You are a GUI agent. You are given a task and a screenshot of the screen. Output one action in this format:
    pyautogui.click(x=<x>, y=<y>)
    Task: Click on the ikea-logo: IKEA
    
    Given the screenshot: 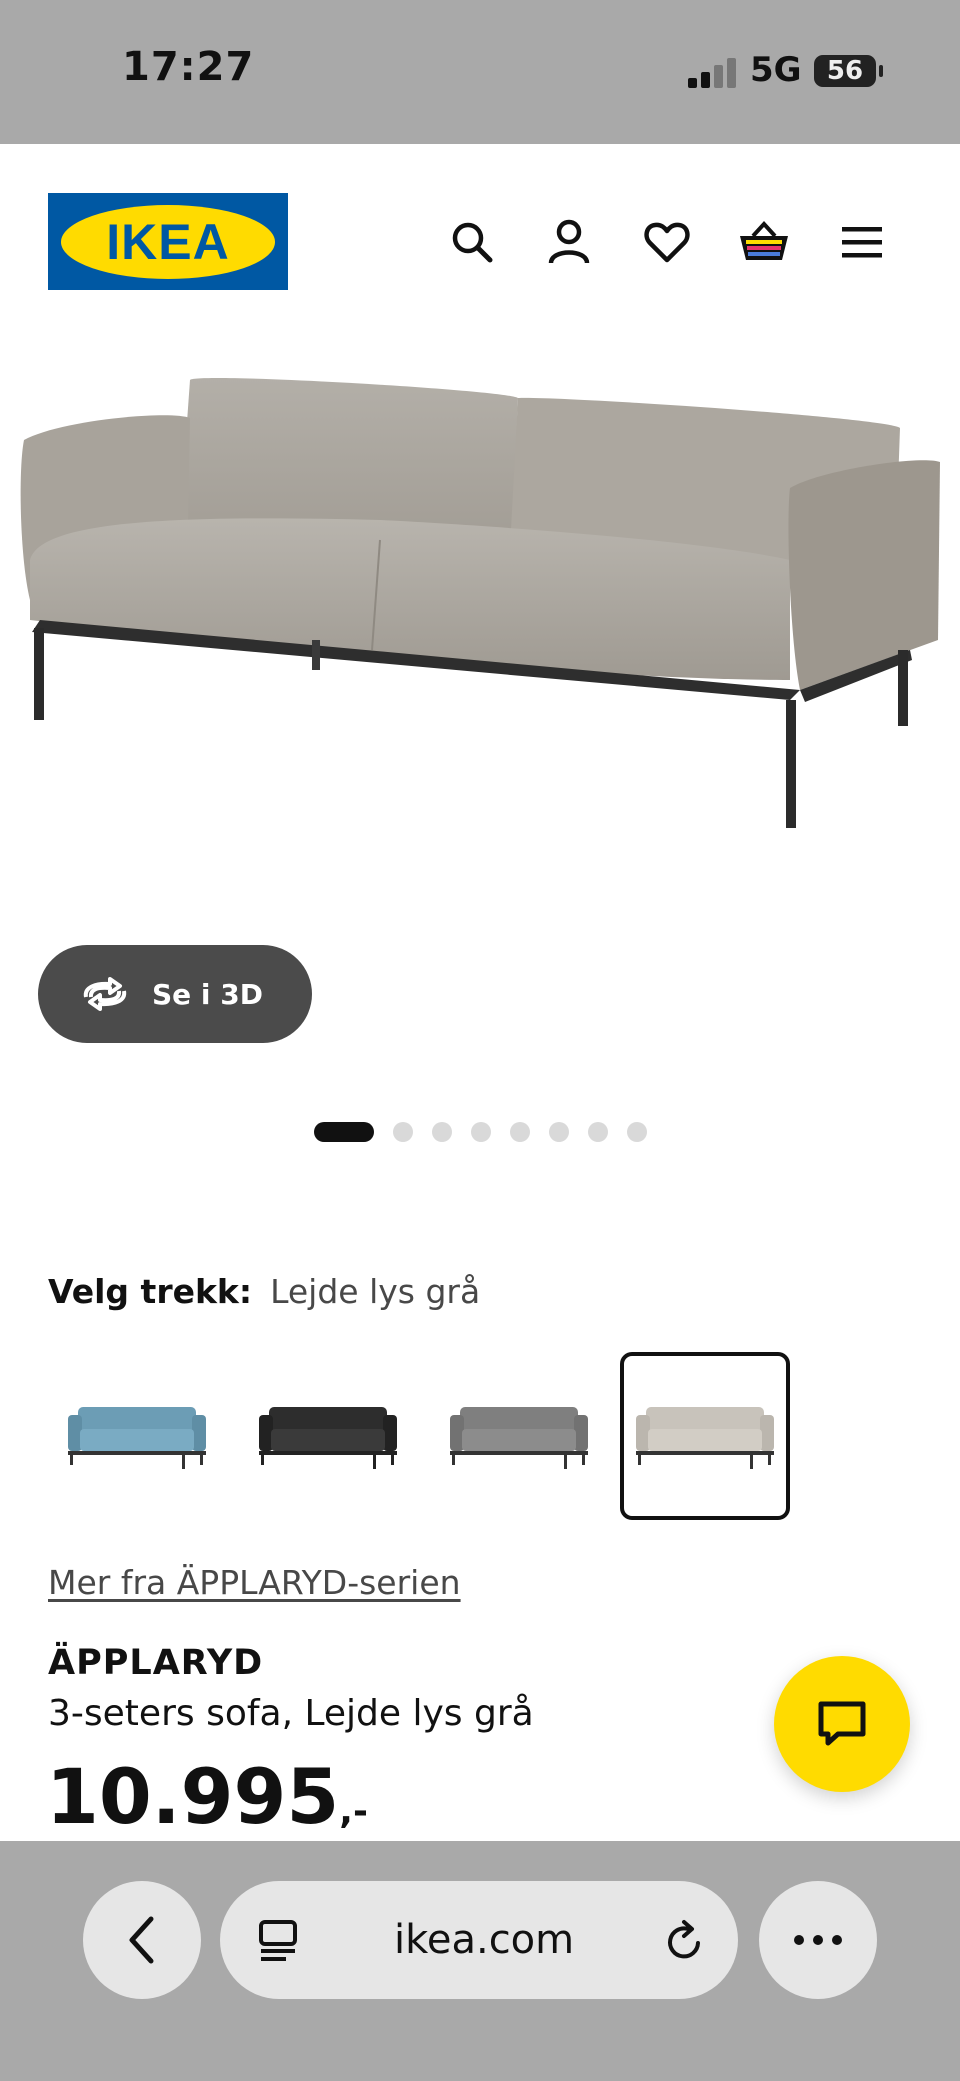 What is the action you would take?
    pyautogui.click(x=168, y=241)
    